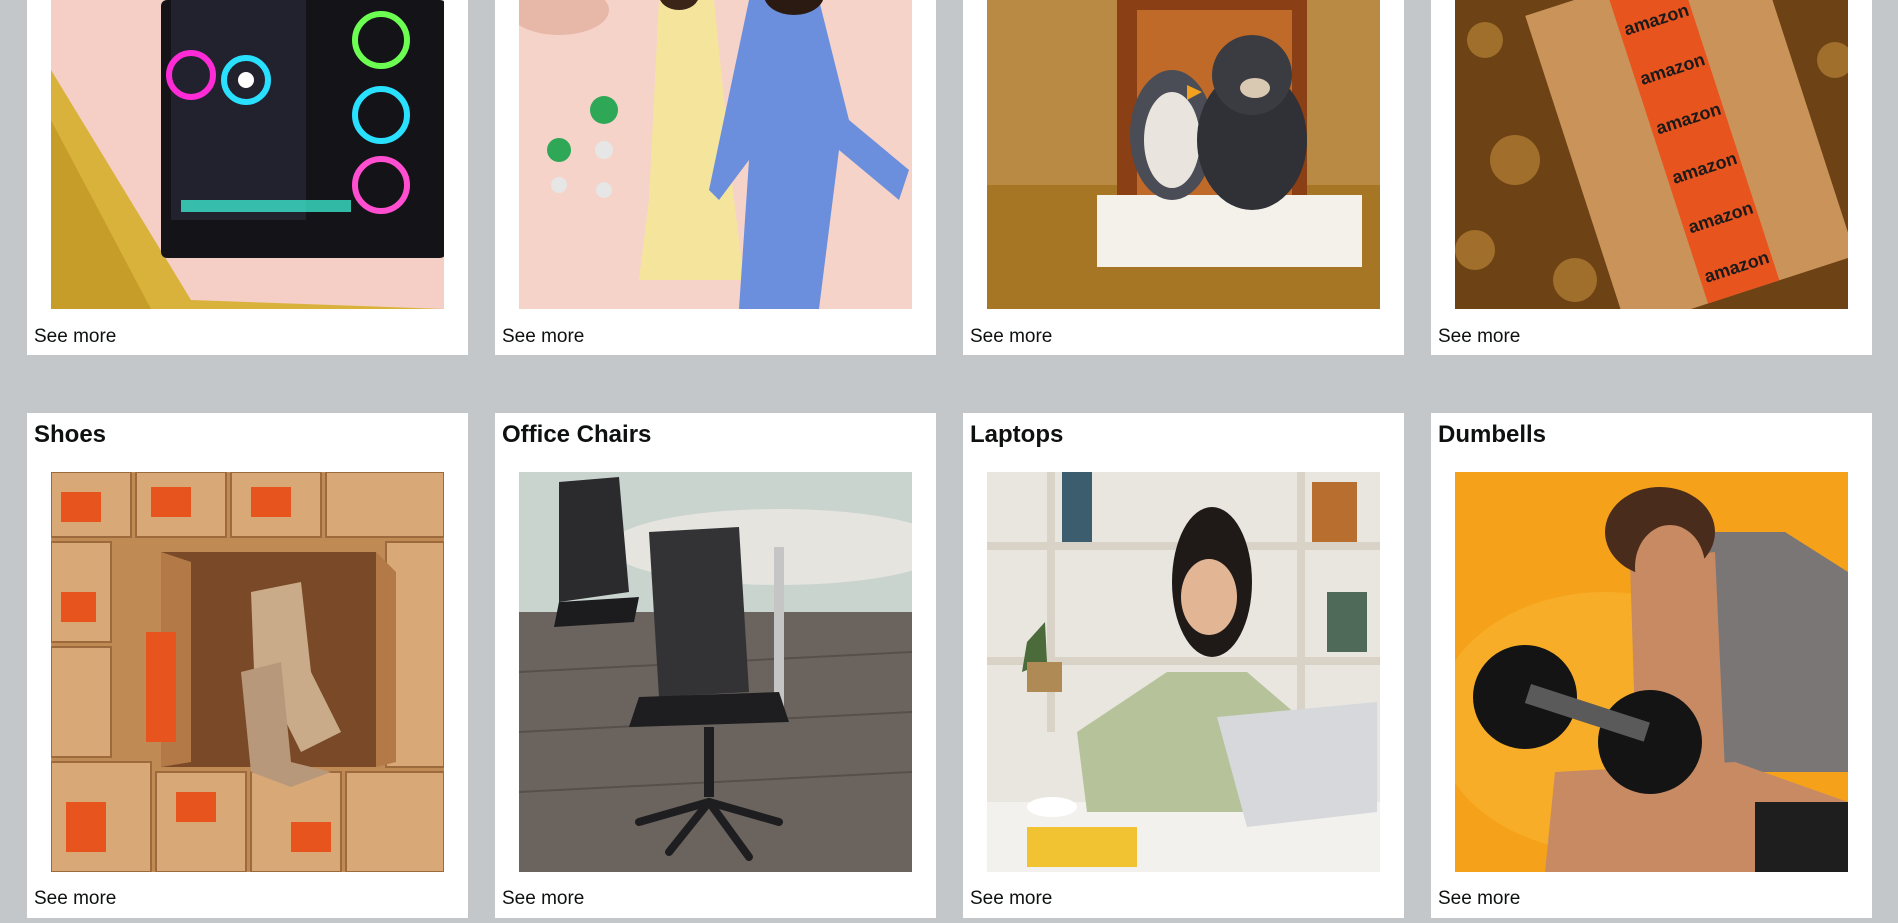 The height and width of the screenshot is (923, 1898). What do you see at coordinates (715, 154) in the screenshot?
I see `fashion-image` at bounding box center [715, 154].